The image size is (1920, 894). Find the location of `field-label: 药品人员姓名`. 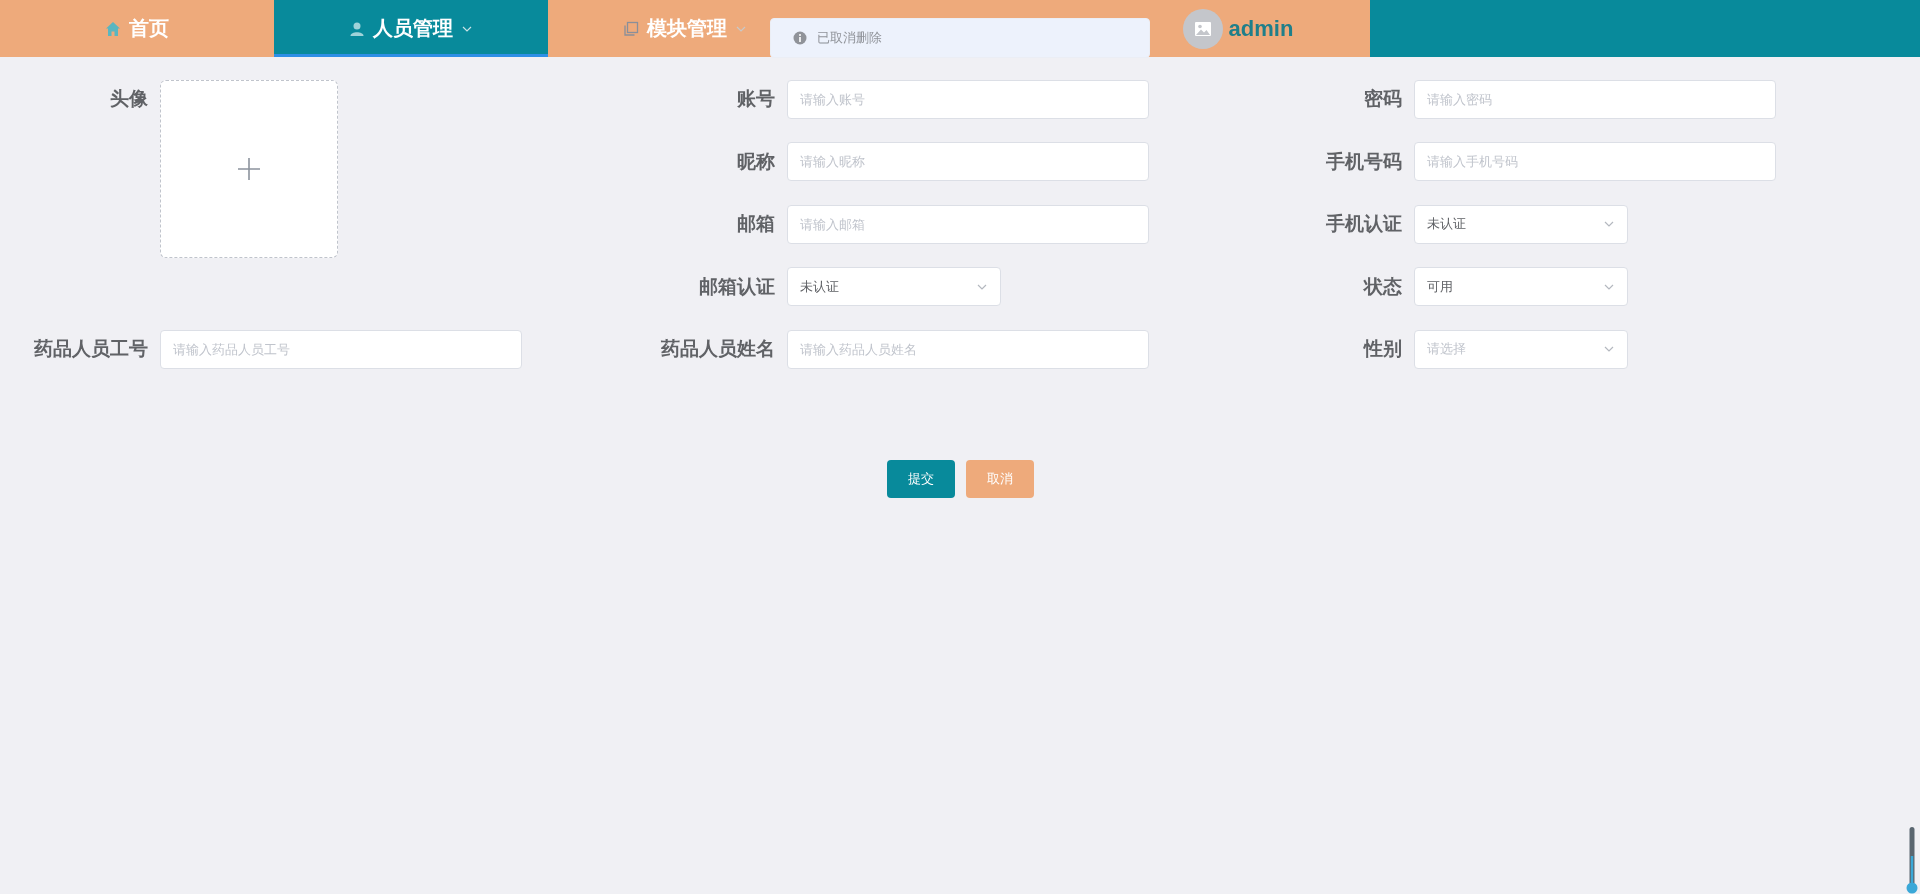

field-label: 药品人员姓名 is located at coordinates (717, 349).